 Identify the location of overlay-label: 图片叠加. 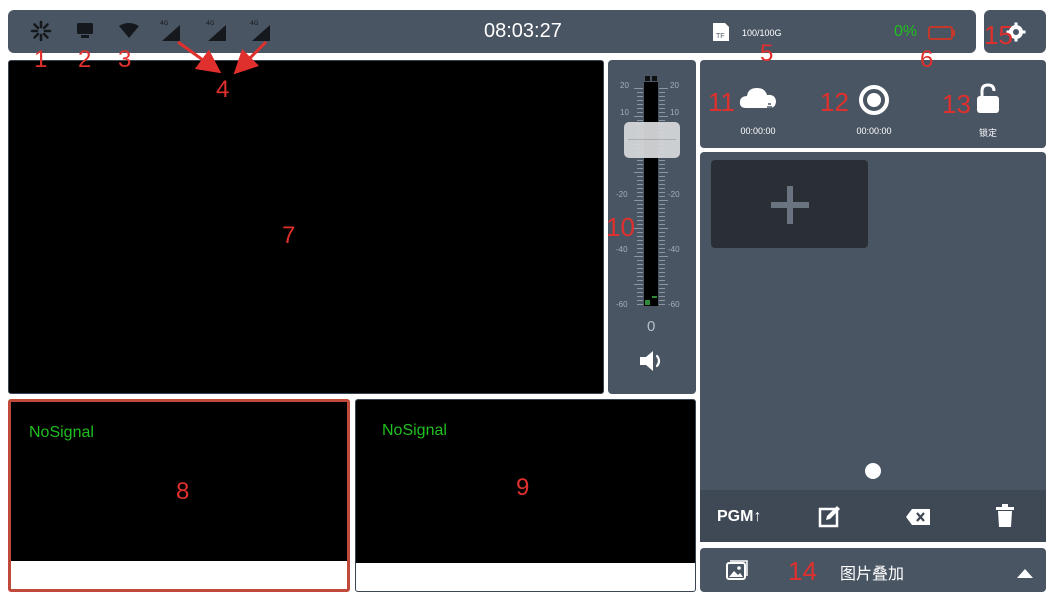
(872, 573).